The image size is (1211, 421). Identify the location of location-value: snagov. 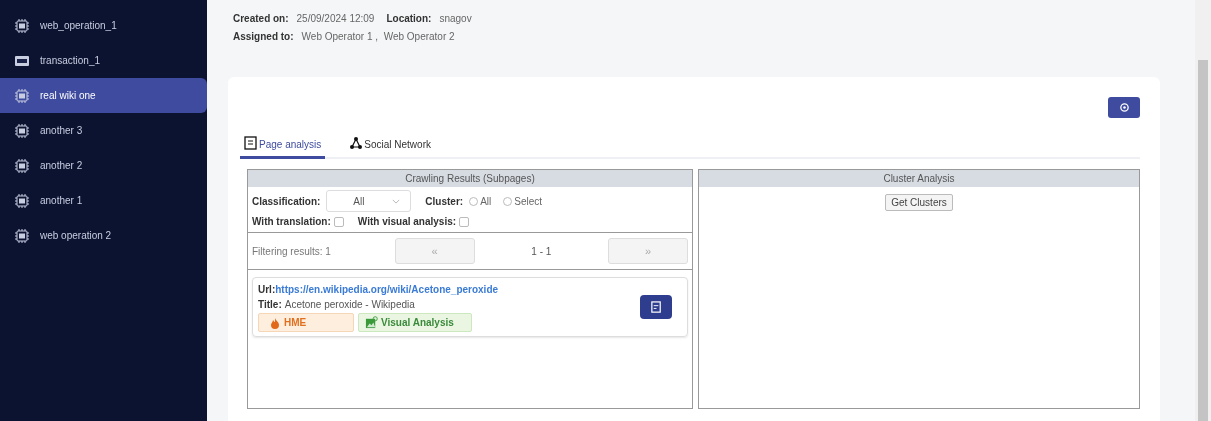
(455, 19).